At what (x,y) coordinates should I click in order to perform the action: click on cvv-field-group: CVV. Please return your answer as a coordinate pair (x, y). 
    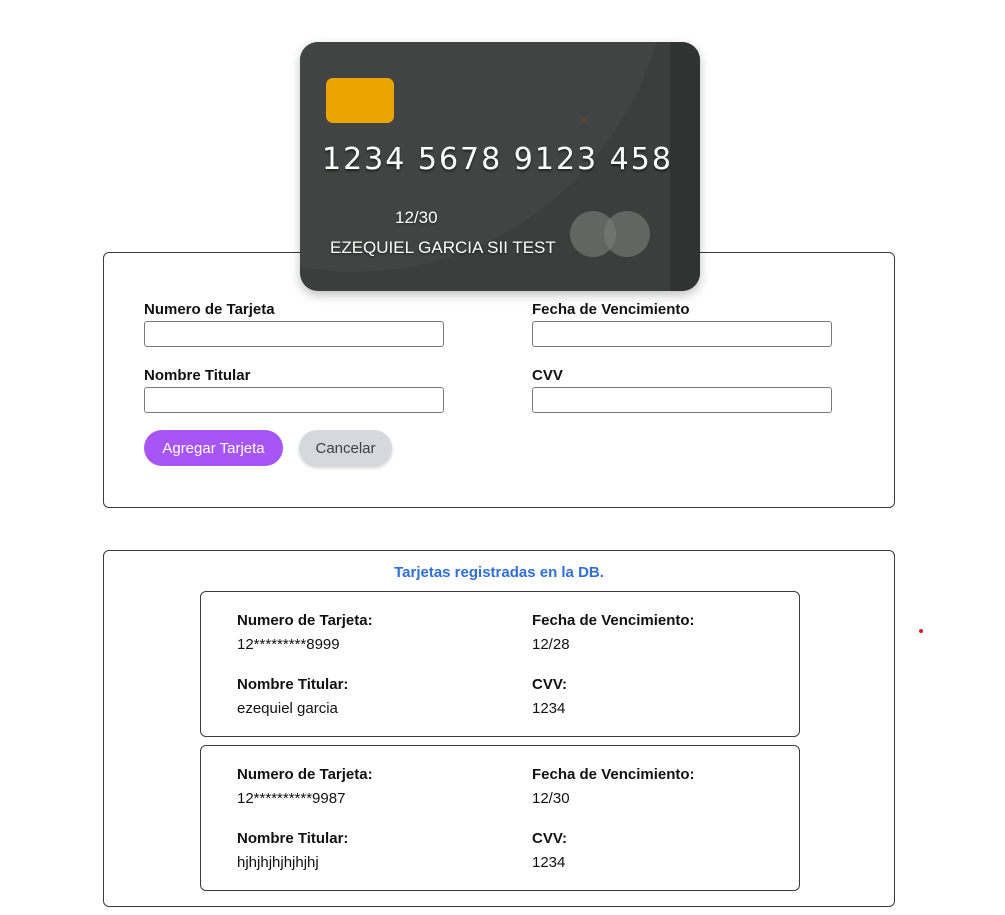
    Looking at the image, I should click on (682, 390).